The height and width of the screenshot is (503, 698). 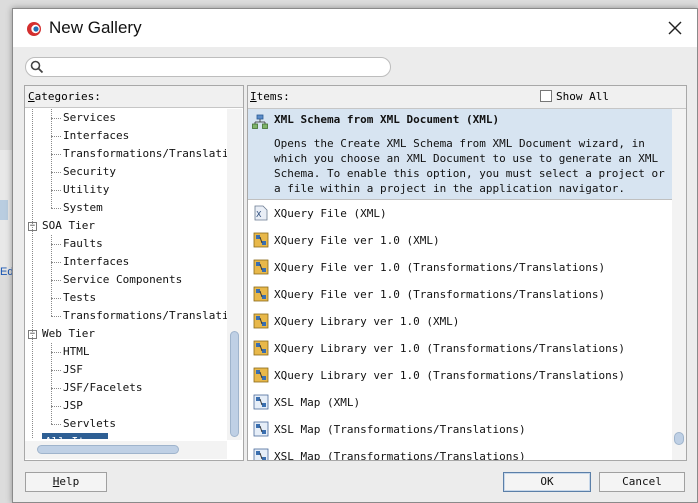 I want to click on xquery-file-icon: X, so click(x=261, y=213).